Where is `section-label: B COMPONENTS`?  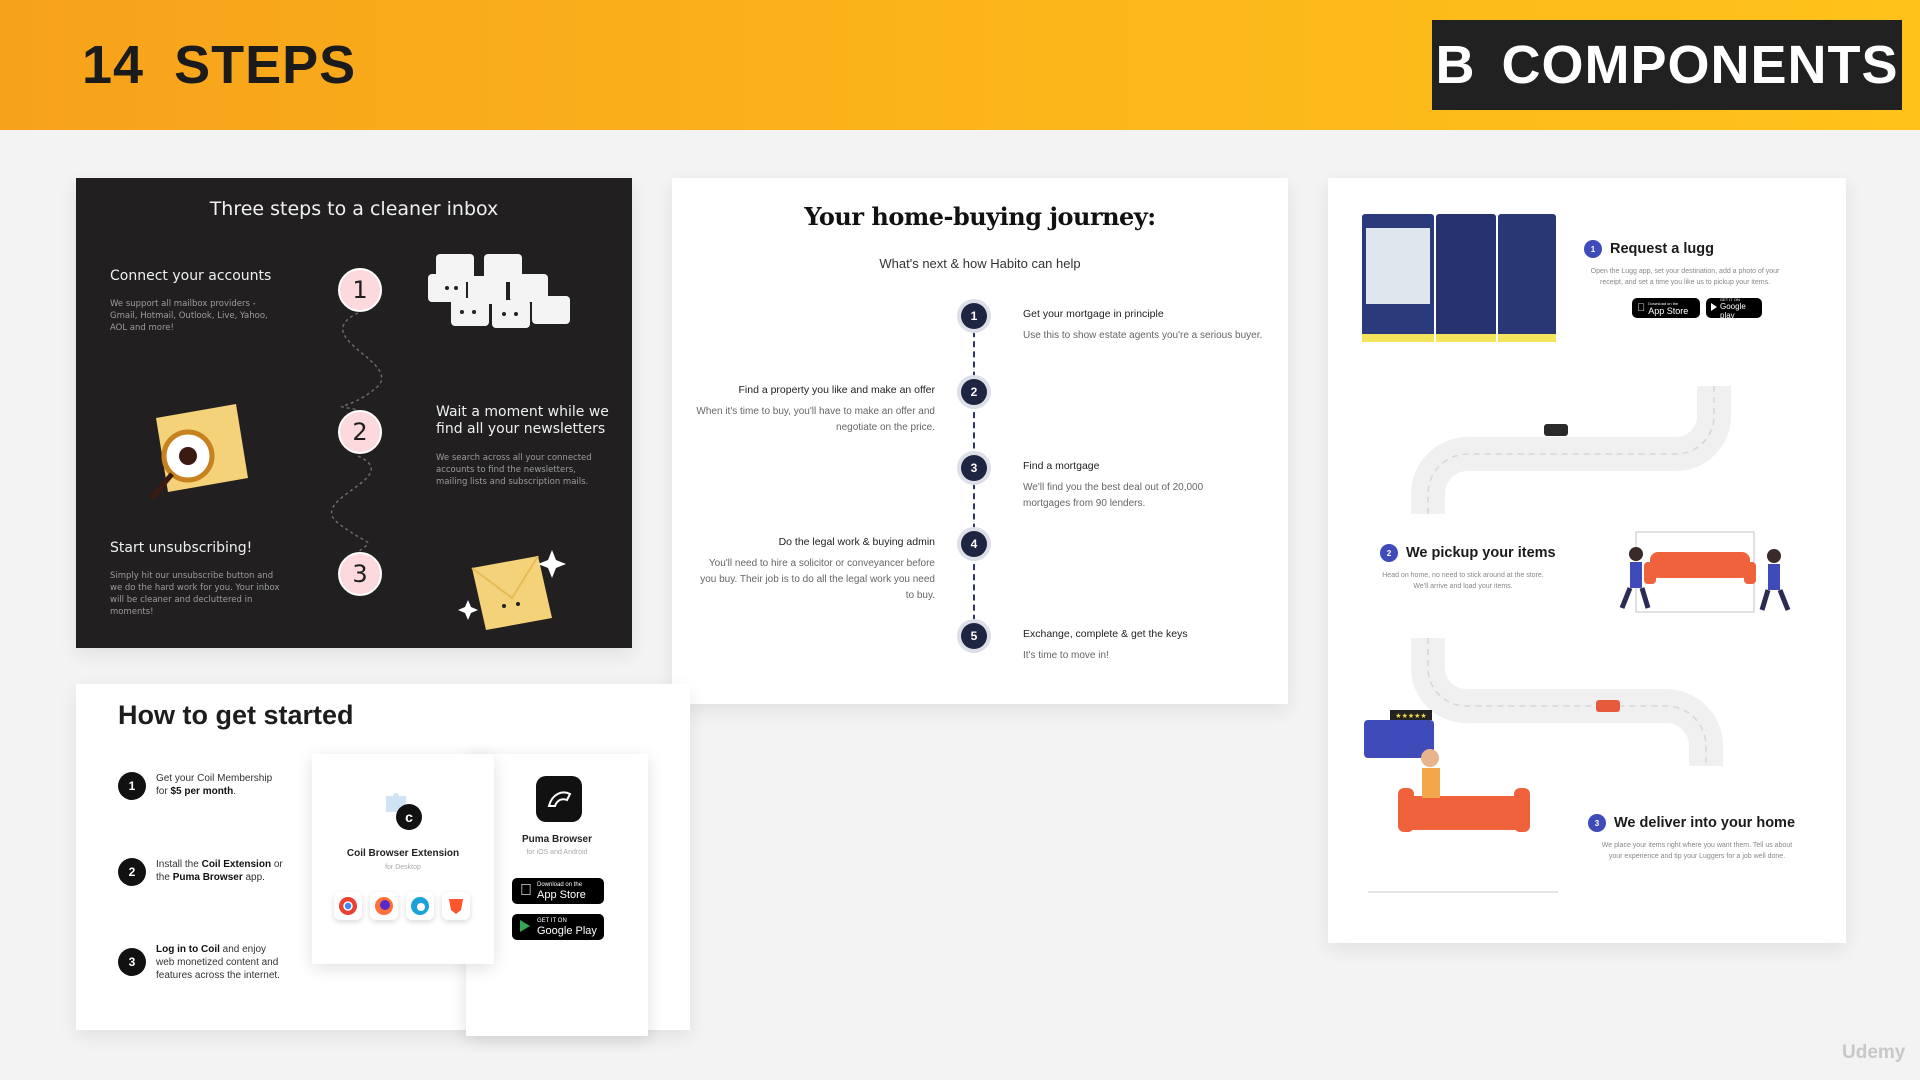 section-label: B COMPONENTS is located at coordinates (1667, 65).